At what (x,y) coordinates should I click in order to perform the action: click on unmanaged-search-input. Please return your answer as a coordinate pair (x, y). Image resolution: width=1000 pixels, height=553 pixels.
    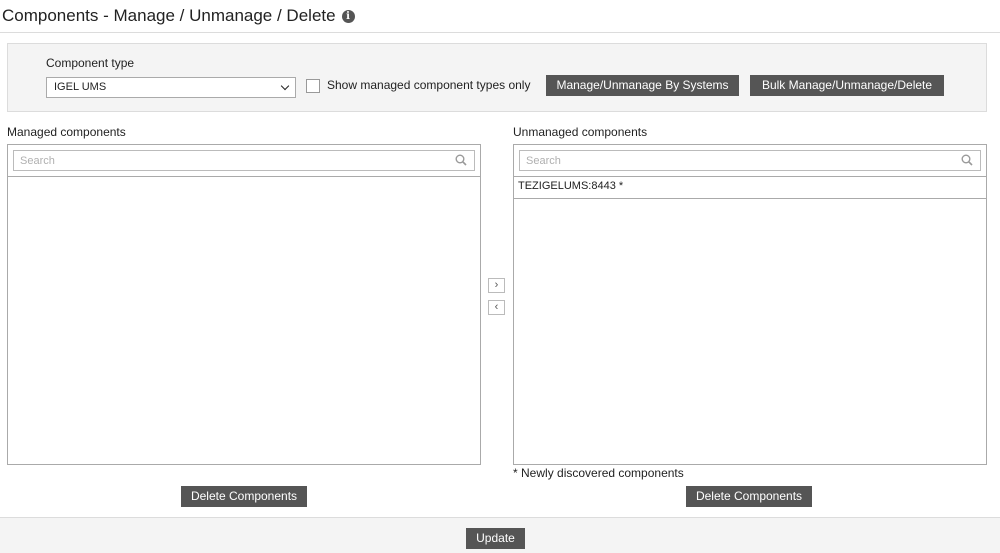
    Looking at the image, I should click on (750, 160).